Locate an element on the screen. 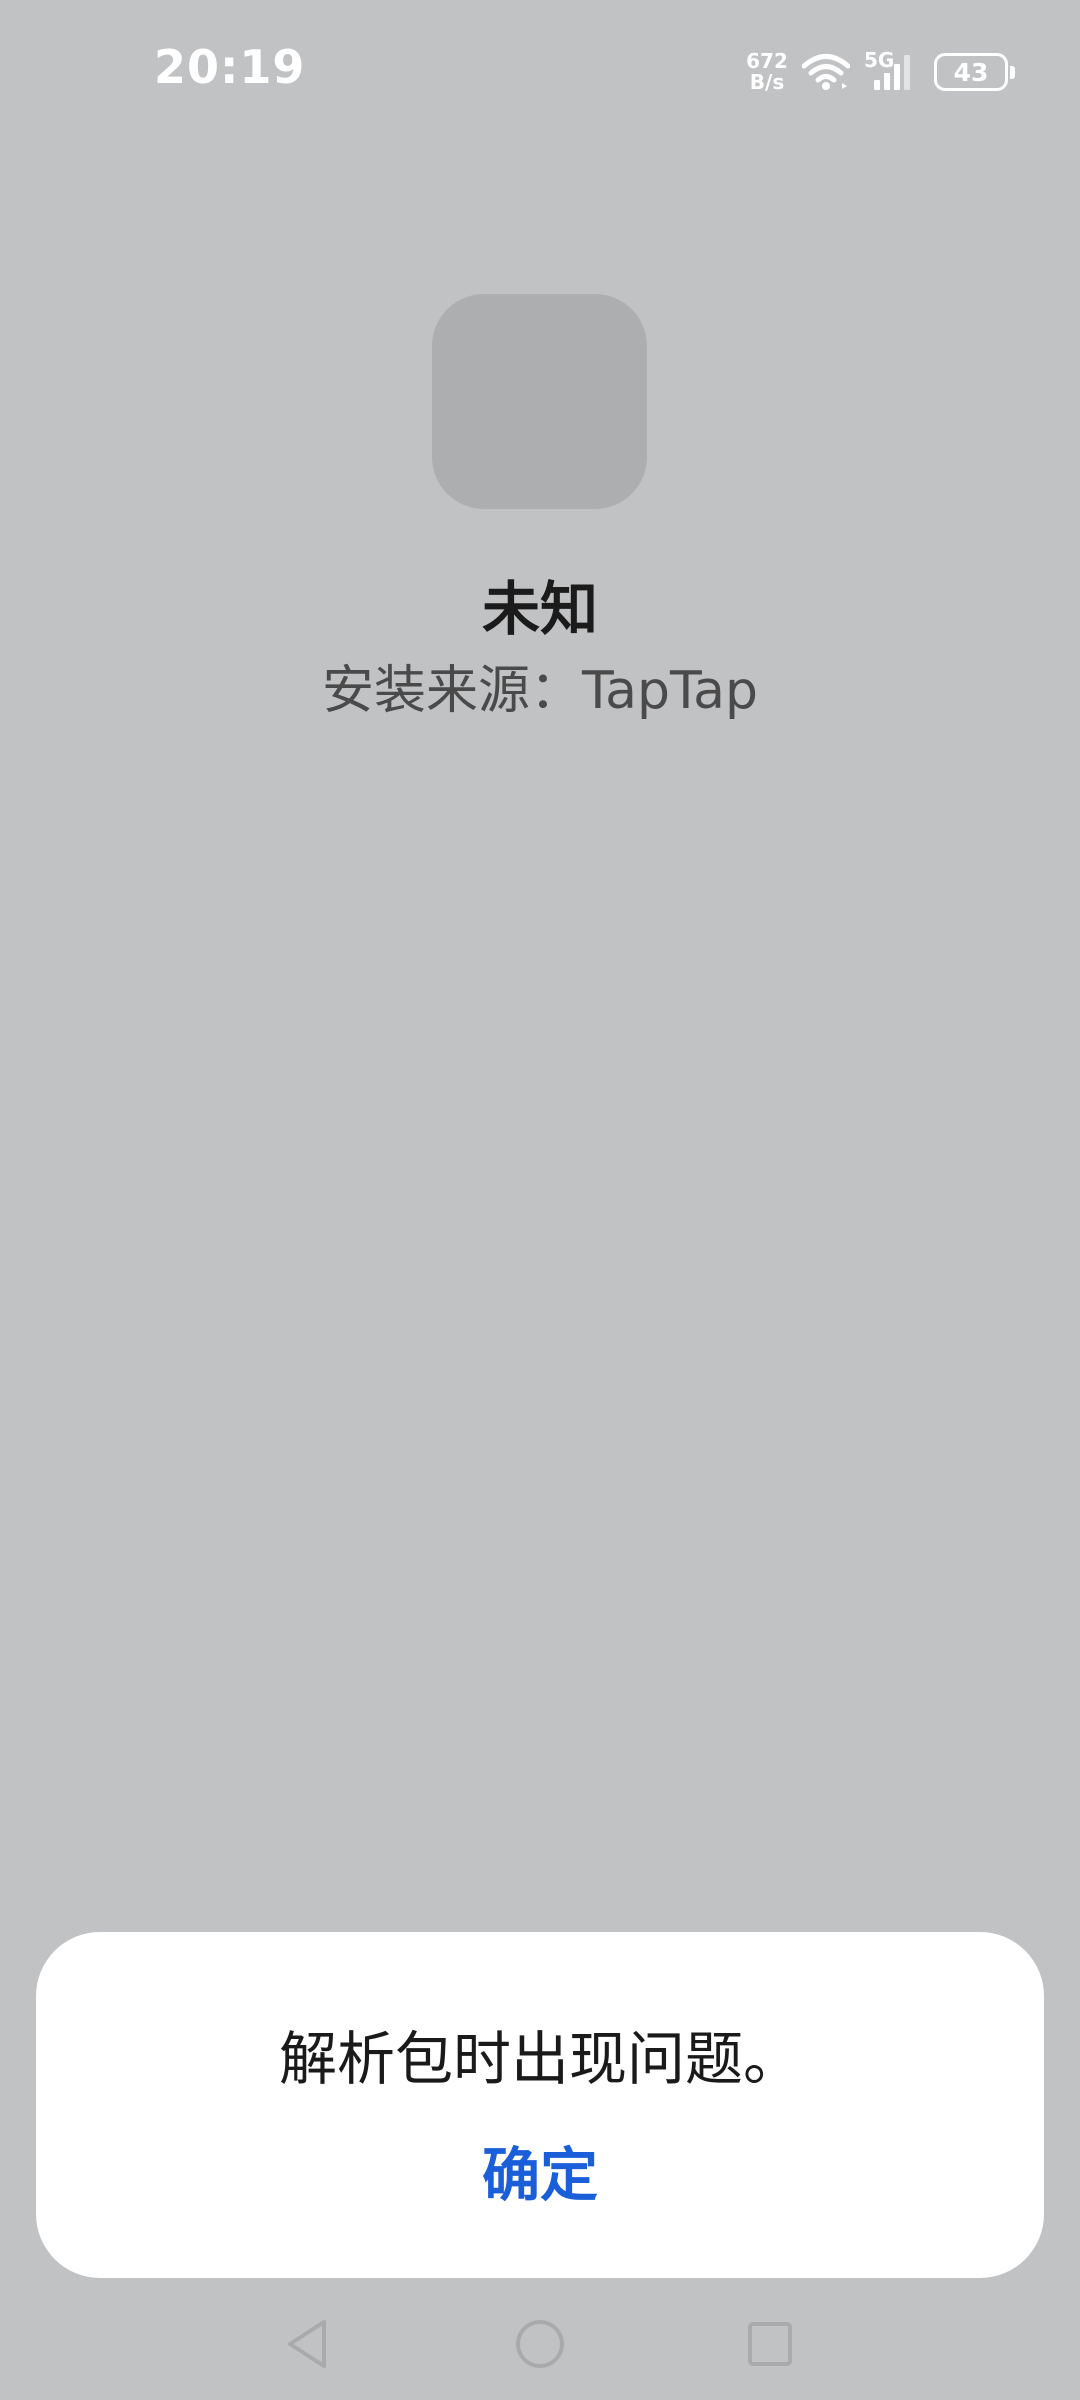 The width and height of the screenshot is (1080, 2400). status-icons: 672 B/s 5G 43 is located at coordinates (880, 72).